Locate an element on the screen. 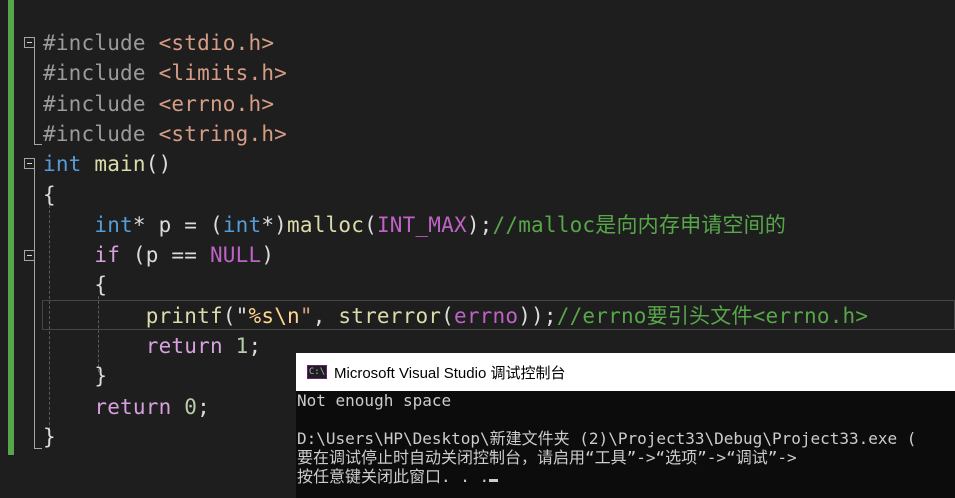  collapse-if-button is located at coordinates (29, 255).